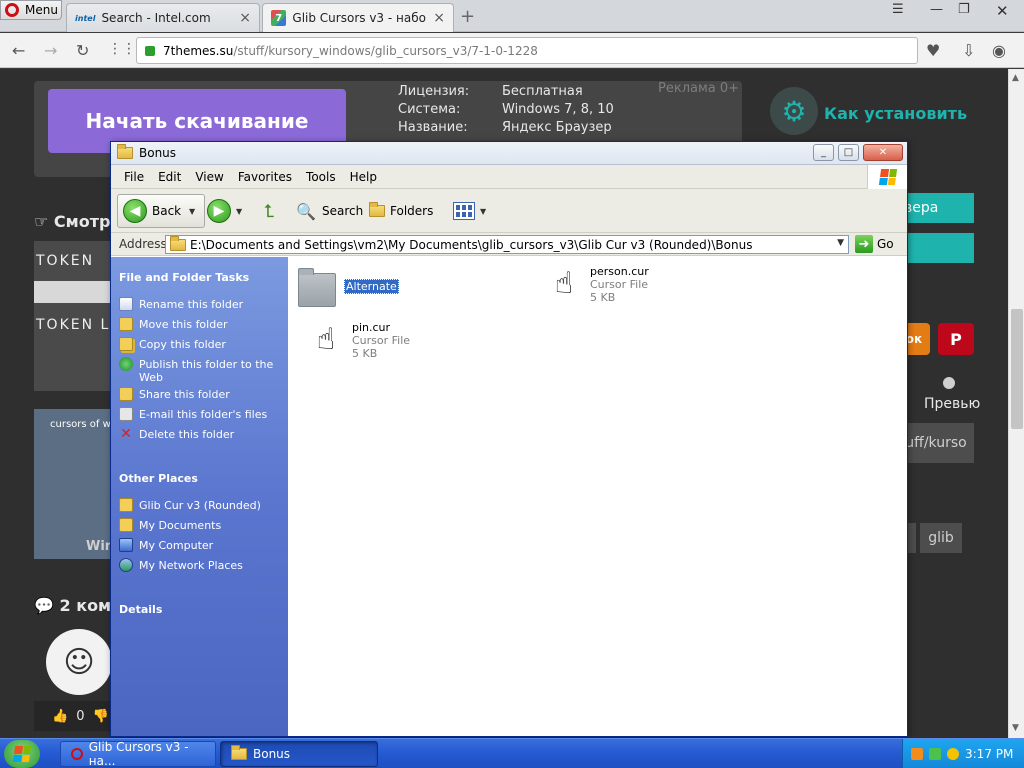  Describe the element at coordinates (60, 716) in the screenshot. I see `thumbs-up-icon: 👍` at that location.